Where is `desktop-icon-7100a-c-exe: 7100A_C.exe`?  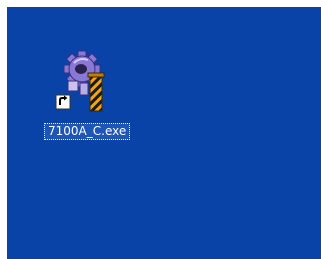
desktop-icon-7100a-c-exe: 7100A_C.exe is located at coordinates (92, 98).